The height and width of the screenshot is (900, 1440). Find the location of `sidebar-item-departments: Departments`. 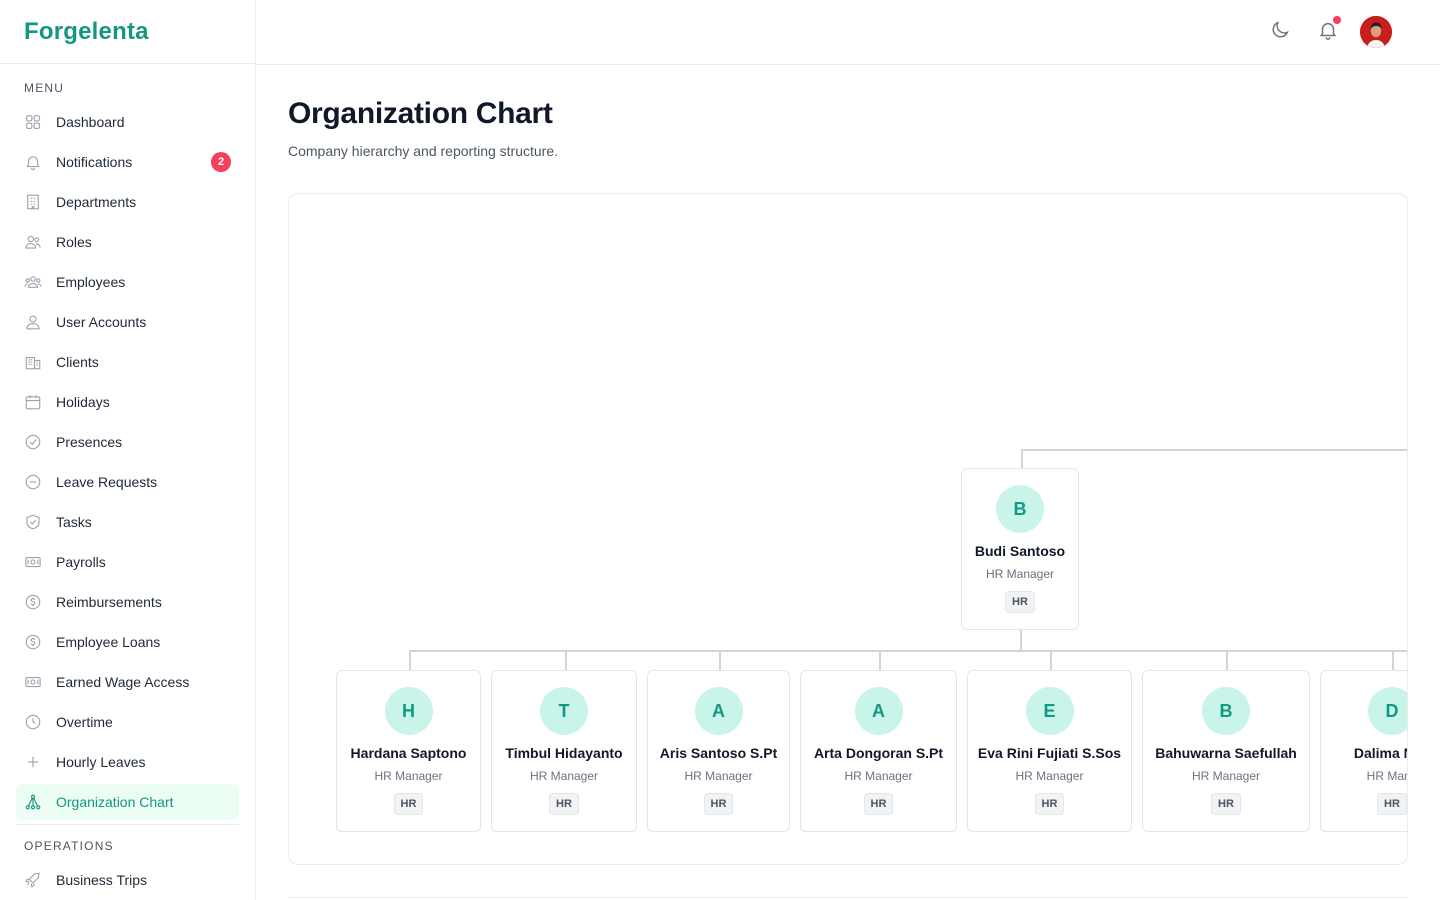

sidebar-item-departments: Departments is located at coordinates (127, 202).